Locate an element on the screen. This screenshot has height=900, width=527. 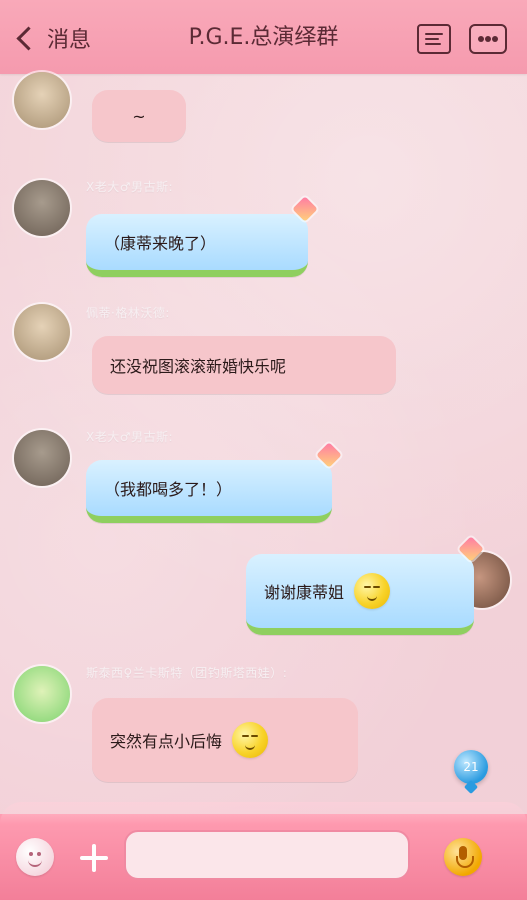
message-bubble: 谢谢康蒂姐 is located at coordinates (360, 594).